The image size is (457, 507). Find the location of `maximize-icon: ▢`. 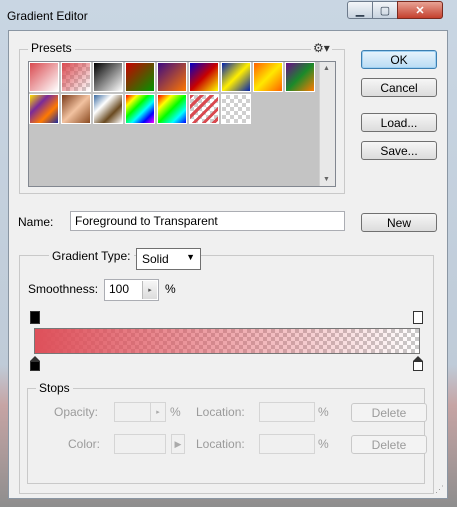

maximize-icon: ▢ is located at coordinates (385, 10).